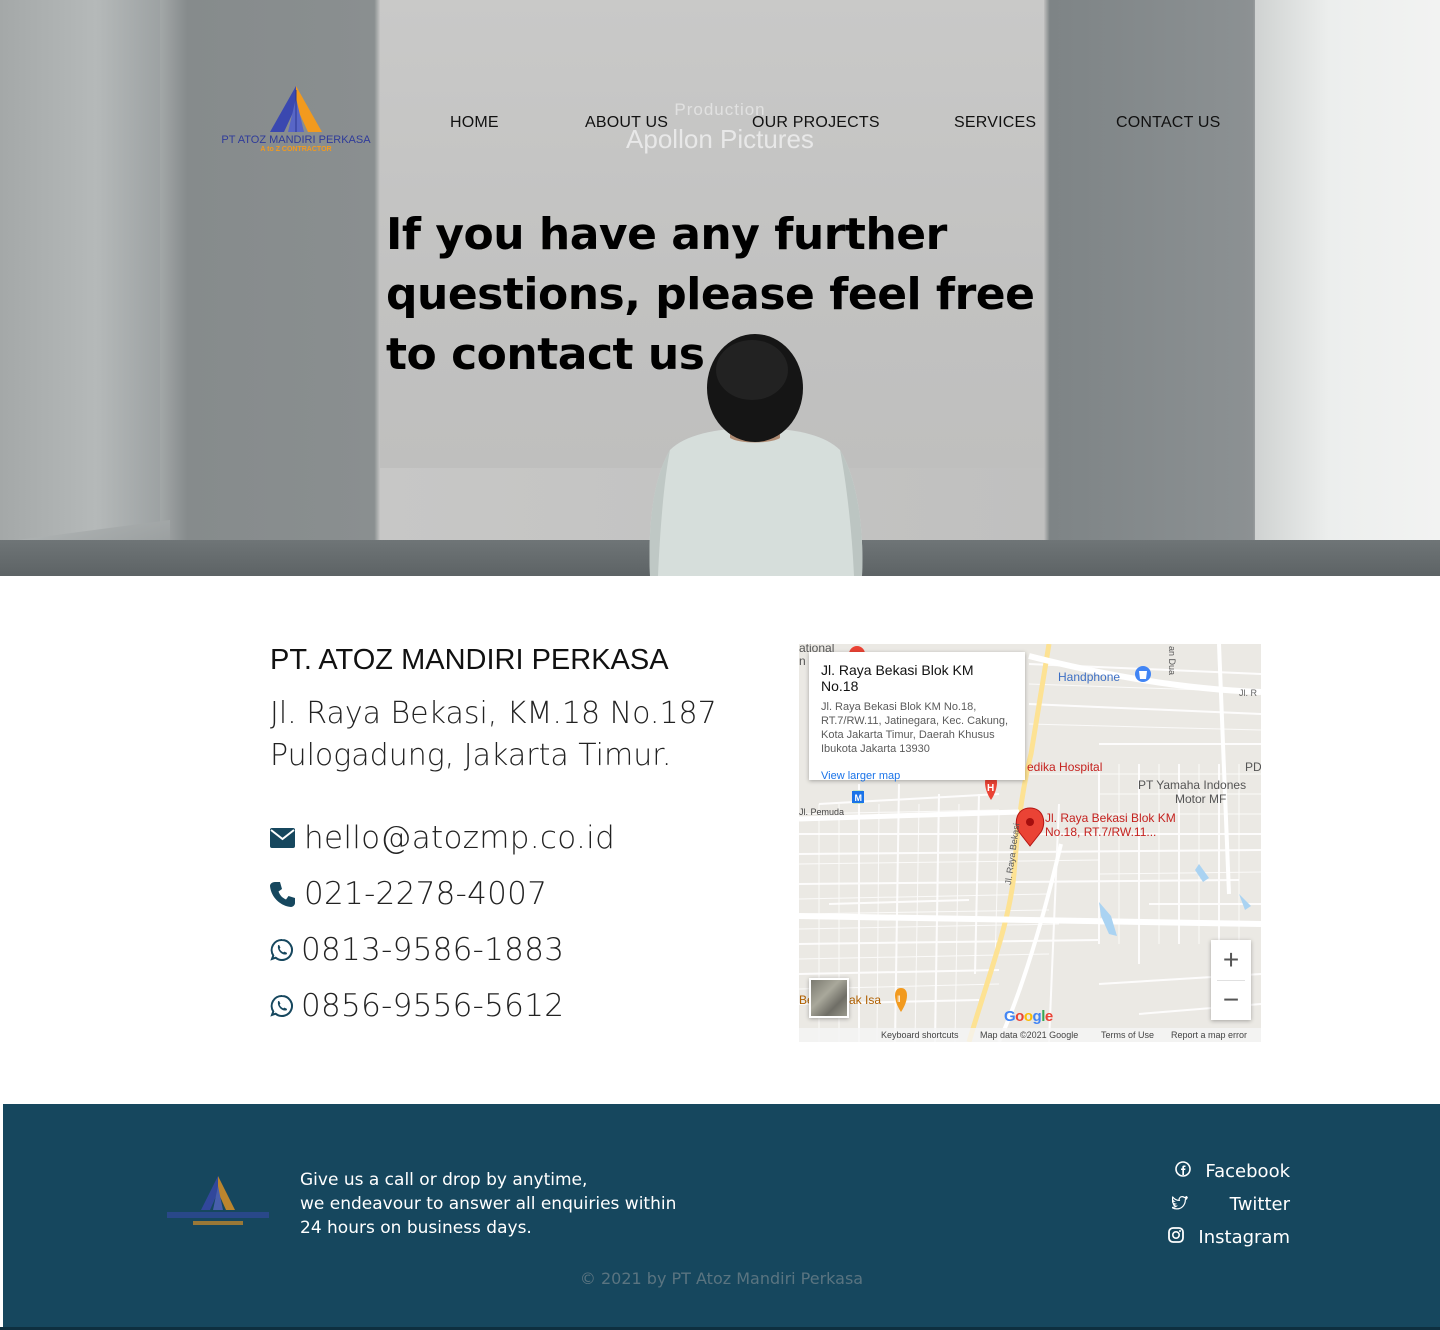  What do you see at coordinates (917, 776) in the screenshot?
I see `view-larger-map-link: View larger map` at bounding box center [917, 776].